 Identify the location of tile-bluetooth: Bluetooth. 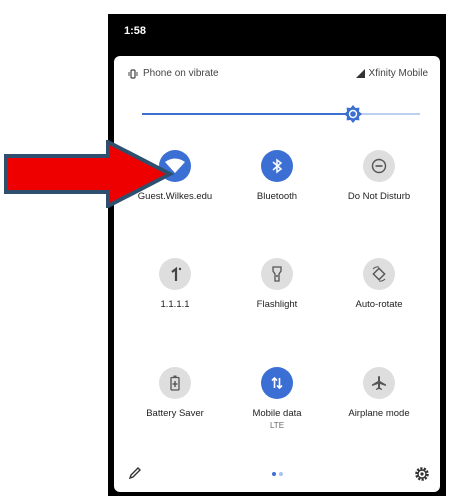
(277, 176).